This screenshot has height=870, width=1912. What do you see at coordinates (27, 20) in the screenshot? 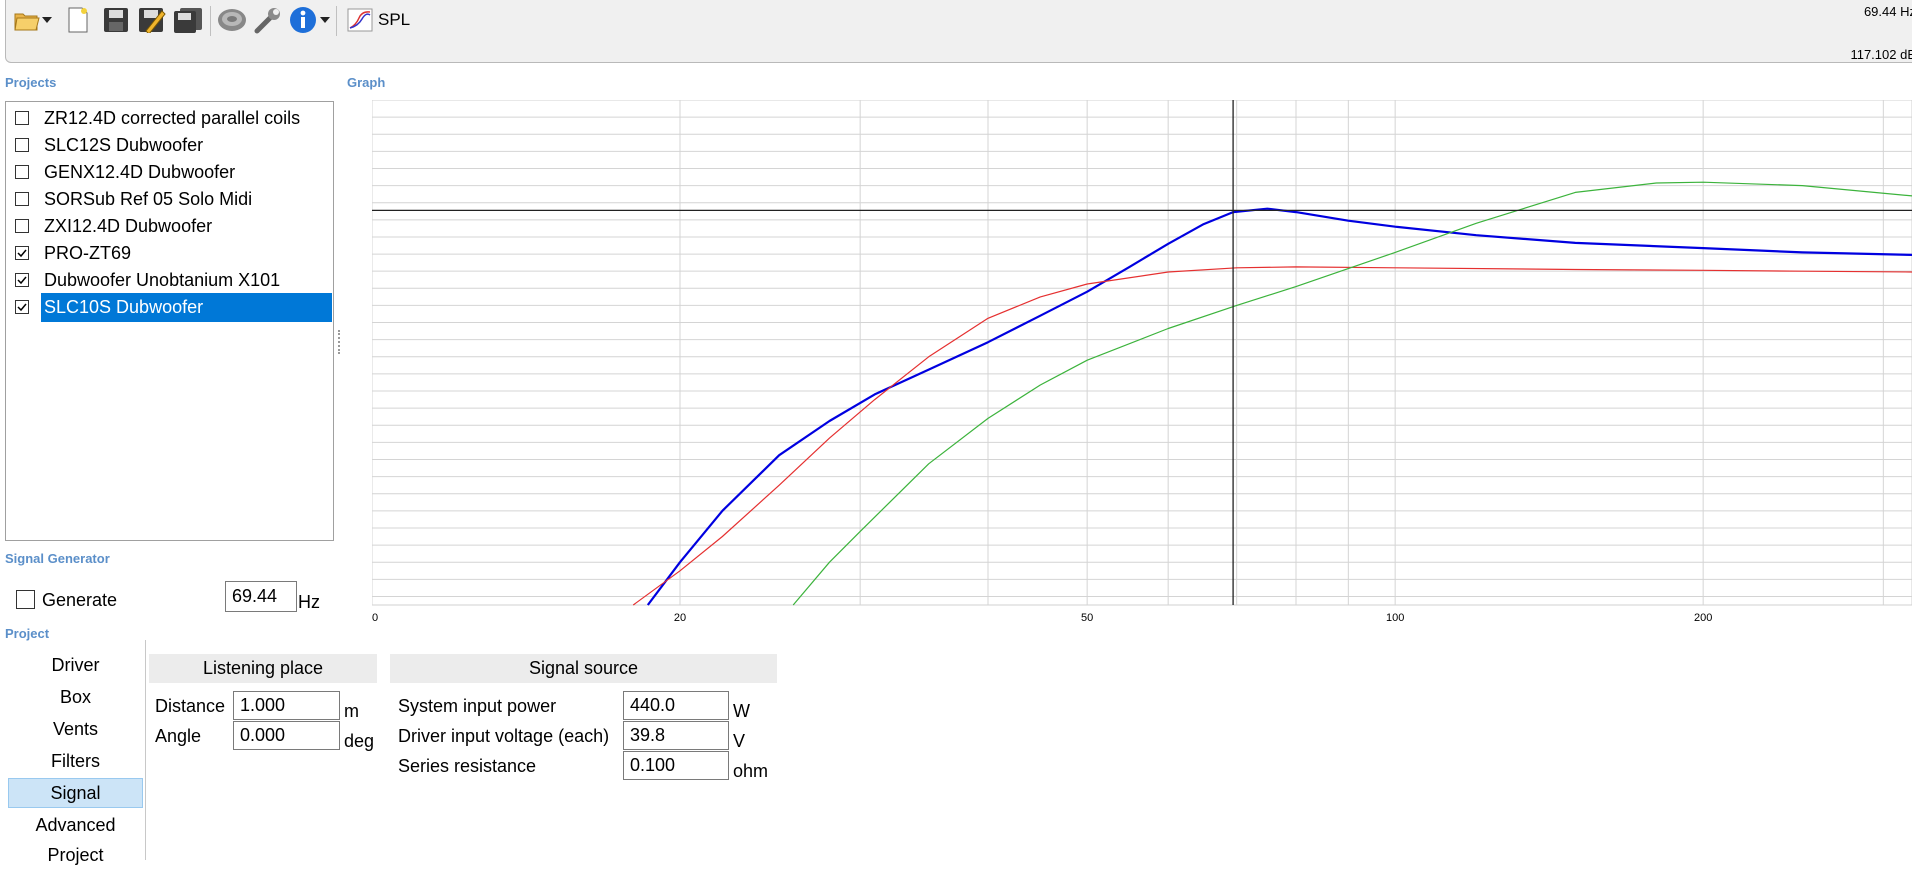
I see `open-folder-icon` at bounding box center [27, 20].